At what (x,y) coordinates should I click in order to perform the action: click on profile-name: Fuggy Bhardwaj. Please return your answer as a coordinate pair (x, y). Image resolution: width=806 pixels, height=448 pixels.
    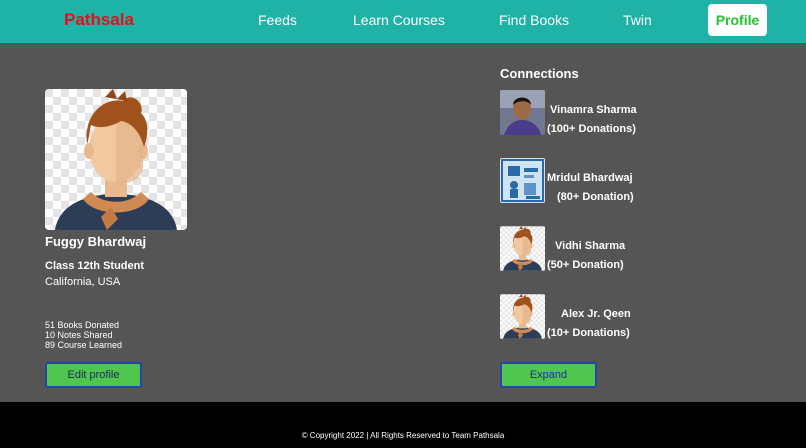
    Looking at the image, I should click on (96, 241).